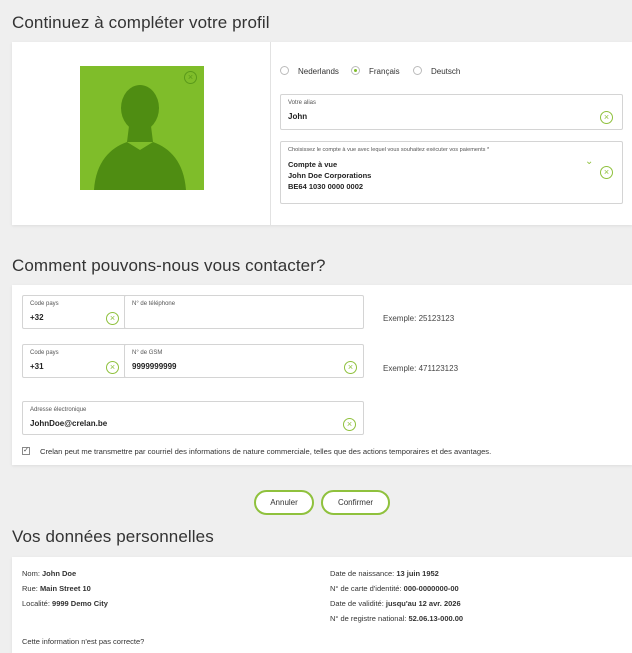 This screenshot has width=632, height=653. I want to click on radio-francais, so click(355, 70).